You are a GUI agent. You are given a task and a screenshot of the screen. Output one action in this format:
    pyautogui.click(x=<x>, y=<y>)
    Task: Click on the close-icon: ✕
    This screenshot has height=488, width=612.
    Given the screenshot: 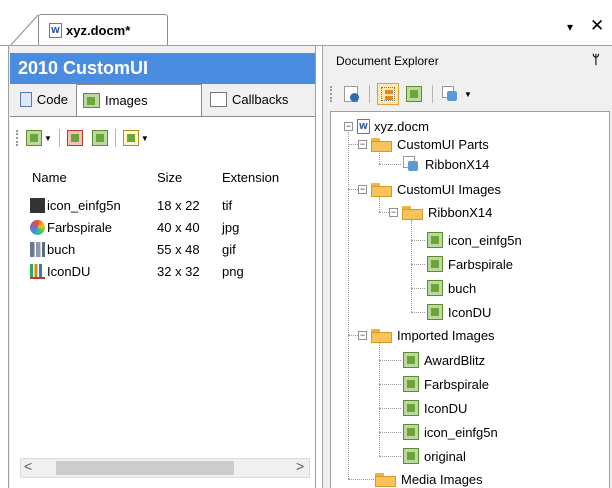 What is the action you would take?
    pyautogui.click(x=597, y=26)
    